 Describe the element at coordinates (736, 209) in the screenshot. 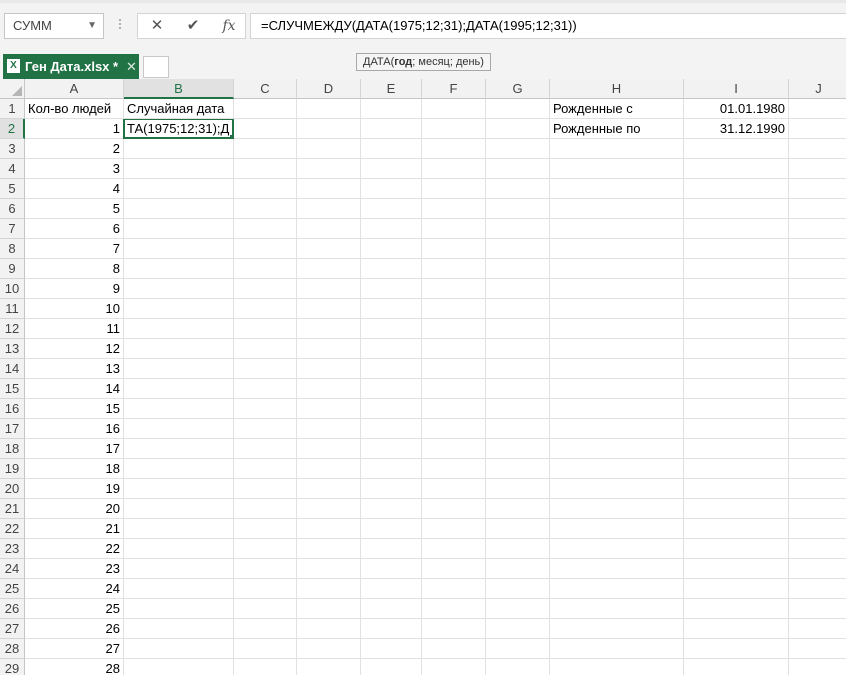

I see `cell-i6` at that location.